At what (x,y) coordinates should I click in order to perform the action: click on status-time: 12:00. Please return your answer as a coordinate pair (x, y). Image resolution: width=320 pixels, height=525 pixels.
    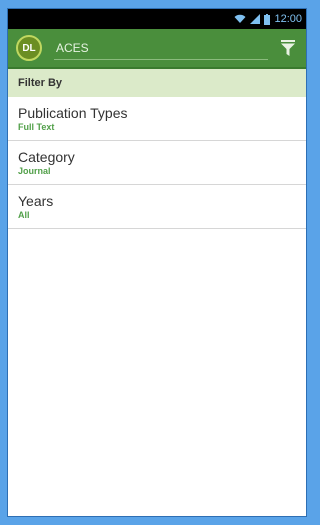
    Looking at the image, I should click on (288, 19).